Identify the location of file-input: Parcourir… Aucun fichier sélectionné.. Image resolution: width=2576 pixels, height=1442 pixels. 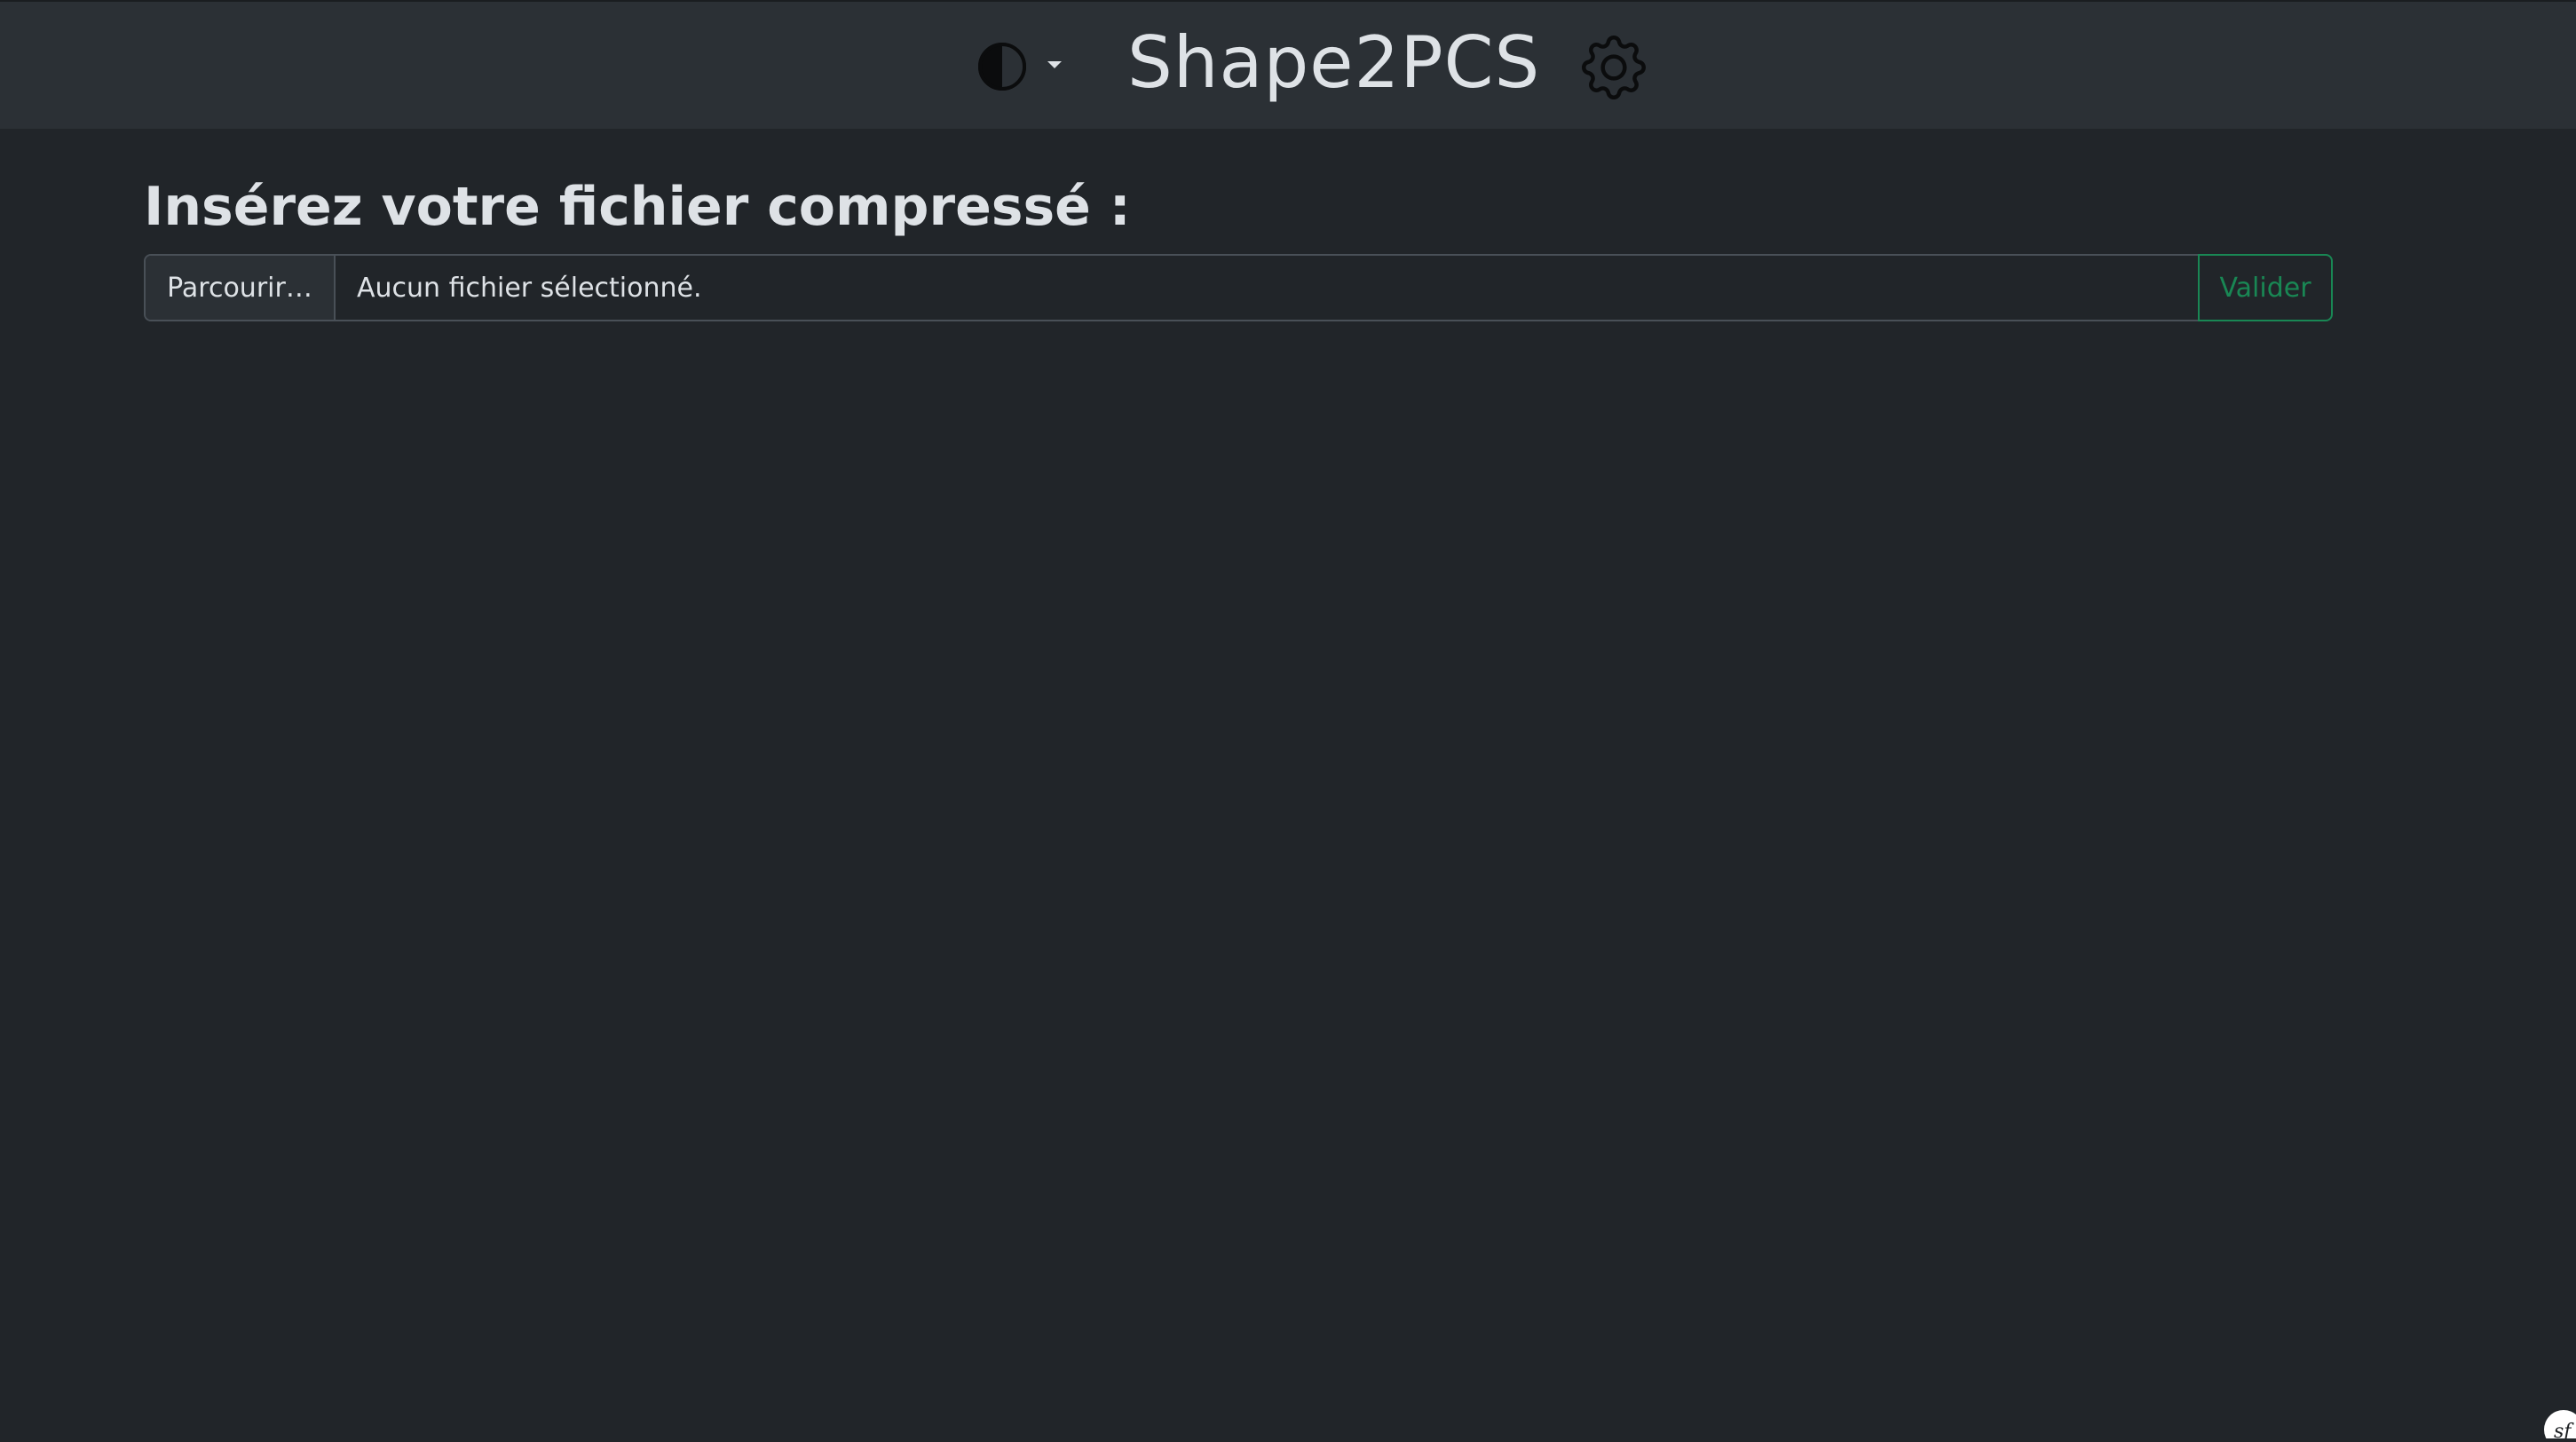
(1171, 287).